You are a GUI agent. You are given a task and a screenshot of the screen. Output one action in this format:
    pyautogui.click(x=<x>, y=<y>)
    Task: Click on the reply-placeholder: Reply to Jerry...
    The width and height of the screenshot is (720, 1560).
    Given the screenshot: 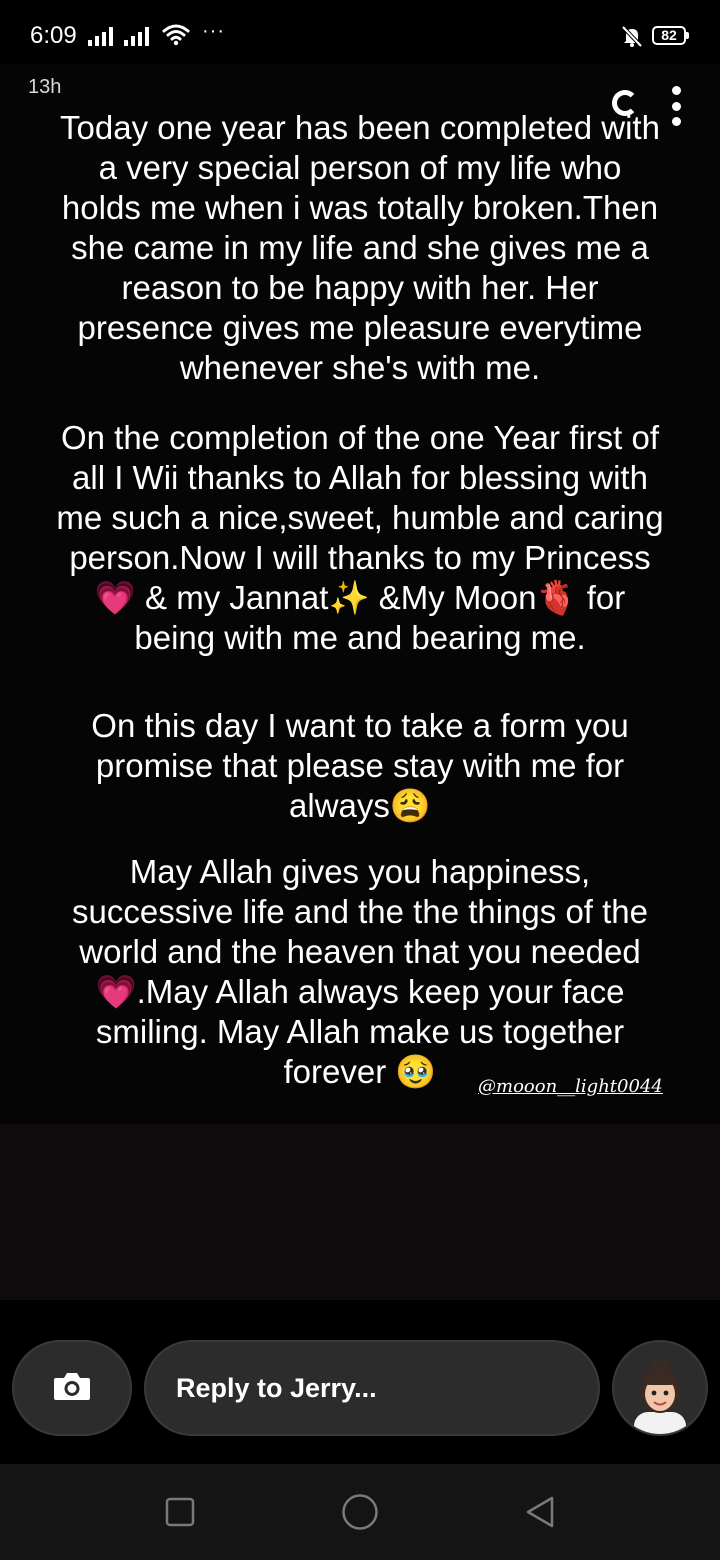 What is the action you would take?
    pyautogui.click(x=276, y=1388)
    